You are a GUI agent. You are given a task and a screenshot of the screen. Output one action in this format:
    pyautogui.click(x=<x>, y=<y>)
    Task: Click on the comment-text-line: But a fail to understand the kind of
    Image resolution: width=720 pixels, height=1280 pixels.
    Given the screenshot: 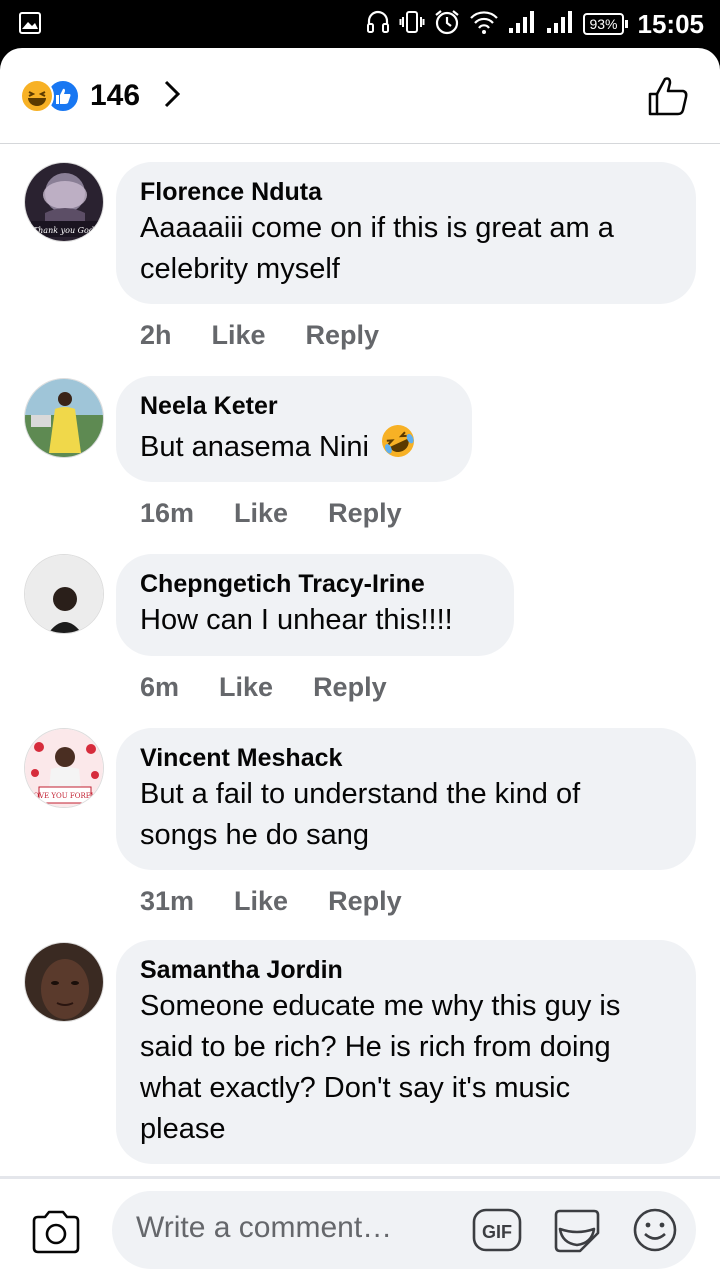 What is the action you would take?
    pyautogui.click(x=360, y=794)
    